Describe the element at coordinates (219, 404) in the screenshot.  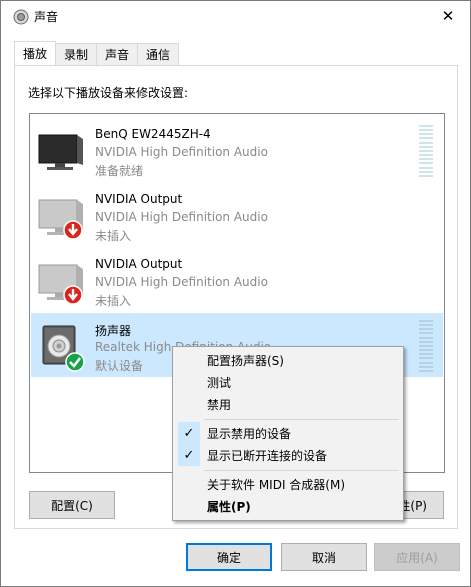
I see `menu-item-label: 禁用` at that location.